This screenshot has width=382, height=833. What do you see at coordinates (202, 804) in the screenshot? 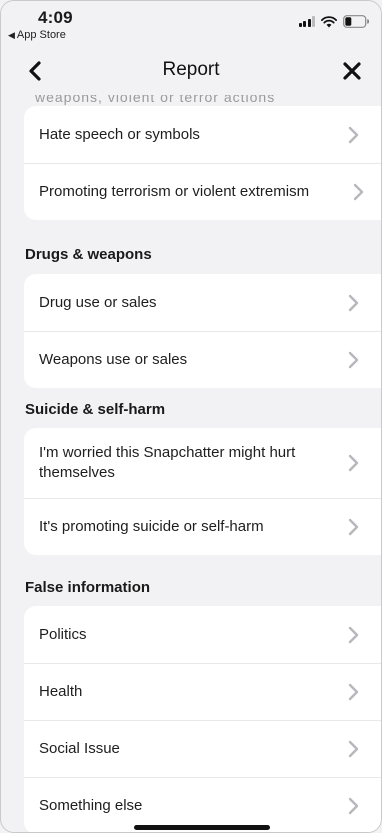
I see `list-item: Something else` at bounding box center [202, 804].